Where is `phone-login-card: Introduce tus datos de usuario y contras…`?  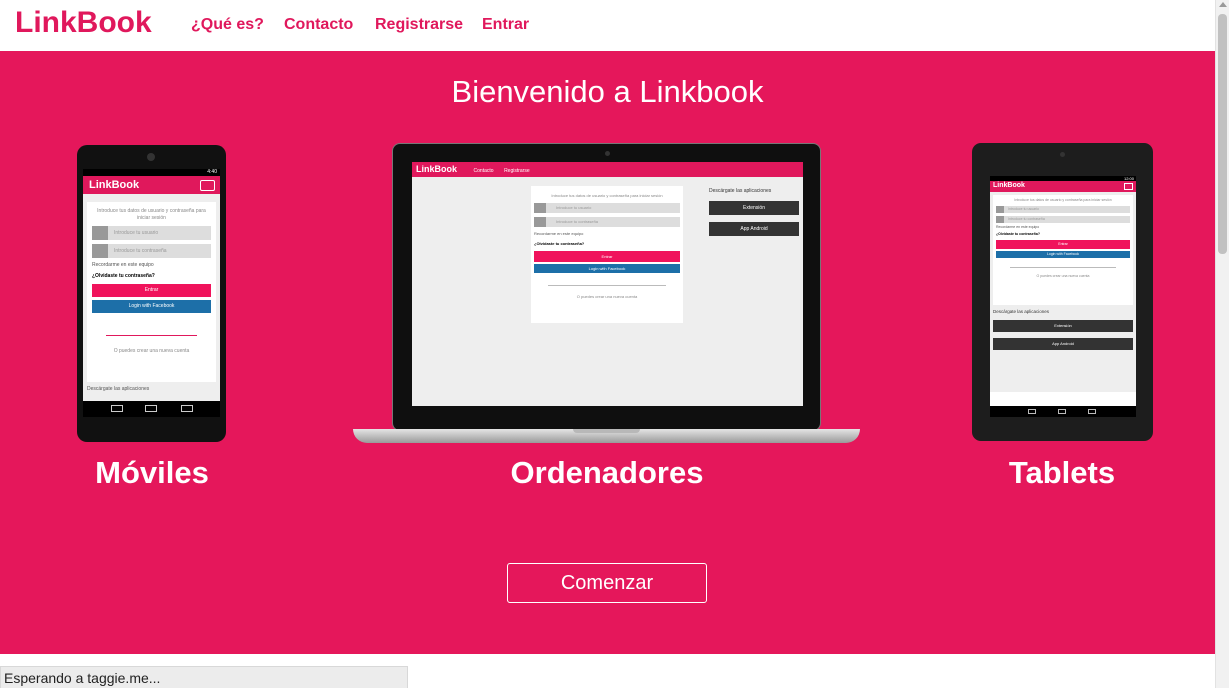 phone-login-card: Introduce tus datos de usuario y contras… is located at coordinates (151, 292).